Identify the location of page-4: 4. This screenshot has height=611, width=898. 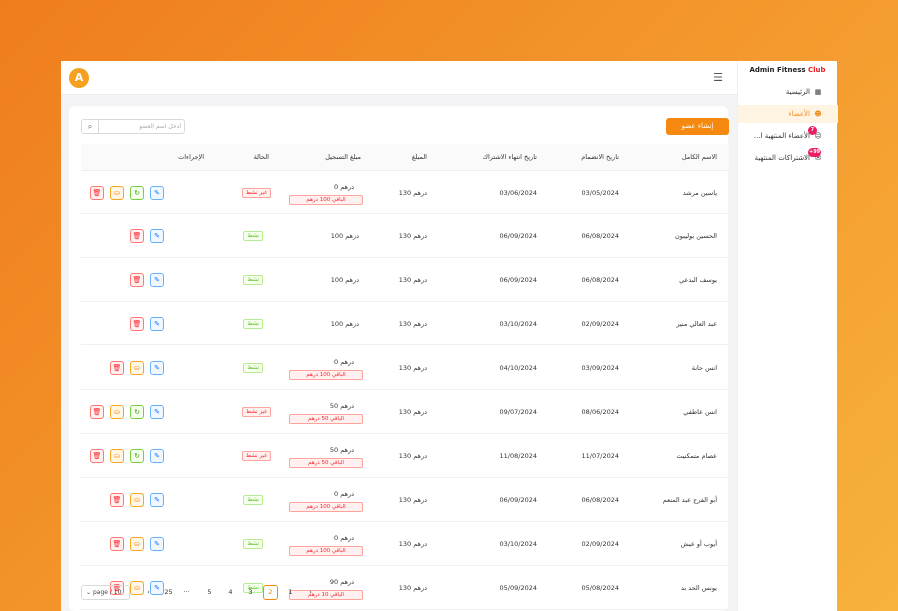
(230, 592).